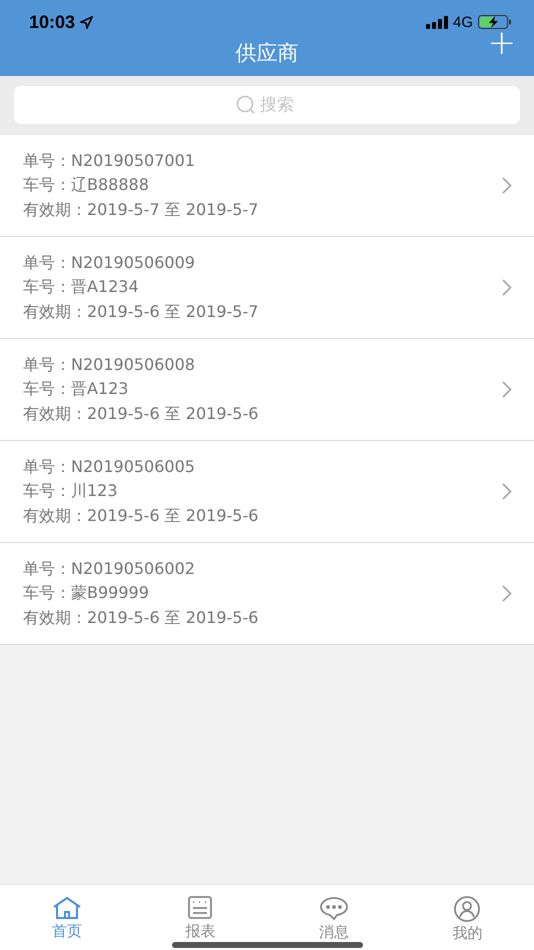 The height and width of the screenshot is (950, 534). What do you see at coordinates (71, 491) in the screenshot?
I see `order-detail: 车号：川123` at bounding box center [71, 491].